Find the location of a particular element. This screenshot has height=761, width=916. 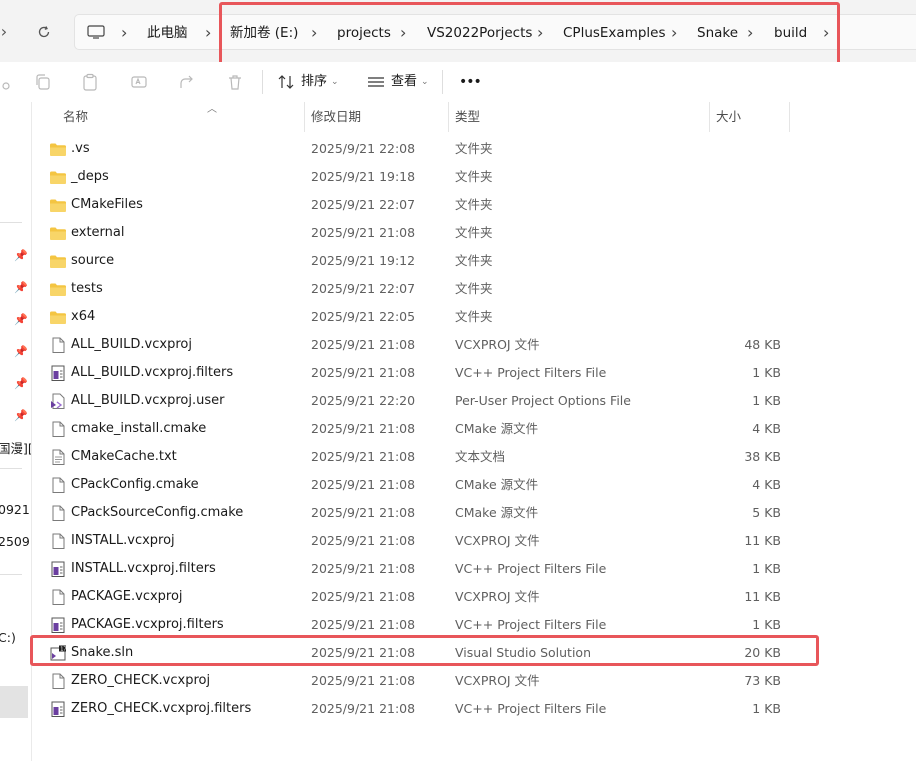

nav-item-quick-access: 0921 is located at coordinates (15, 509).